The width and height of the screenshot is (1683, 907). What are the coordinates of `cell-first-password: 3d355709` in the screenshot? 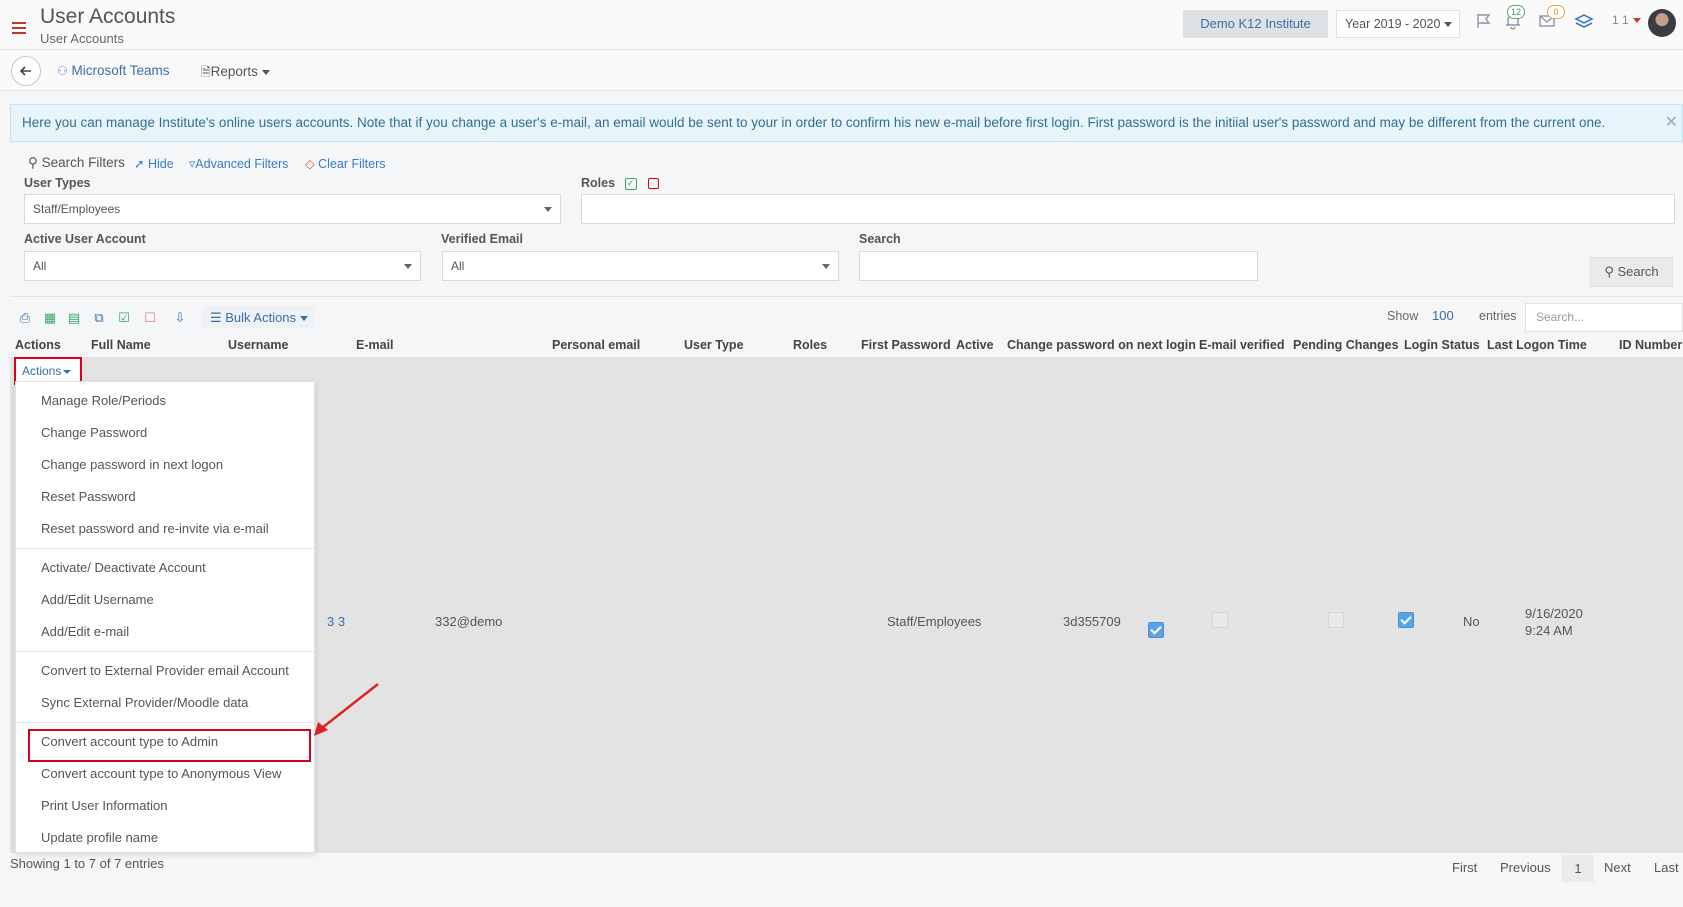 It's located at (1092, 621).